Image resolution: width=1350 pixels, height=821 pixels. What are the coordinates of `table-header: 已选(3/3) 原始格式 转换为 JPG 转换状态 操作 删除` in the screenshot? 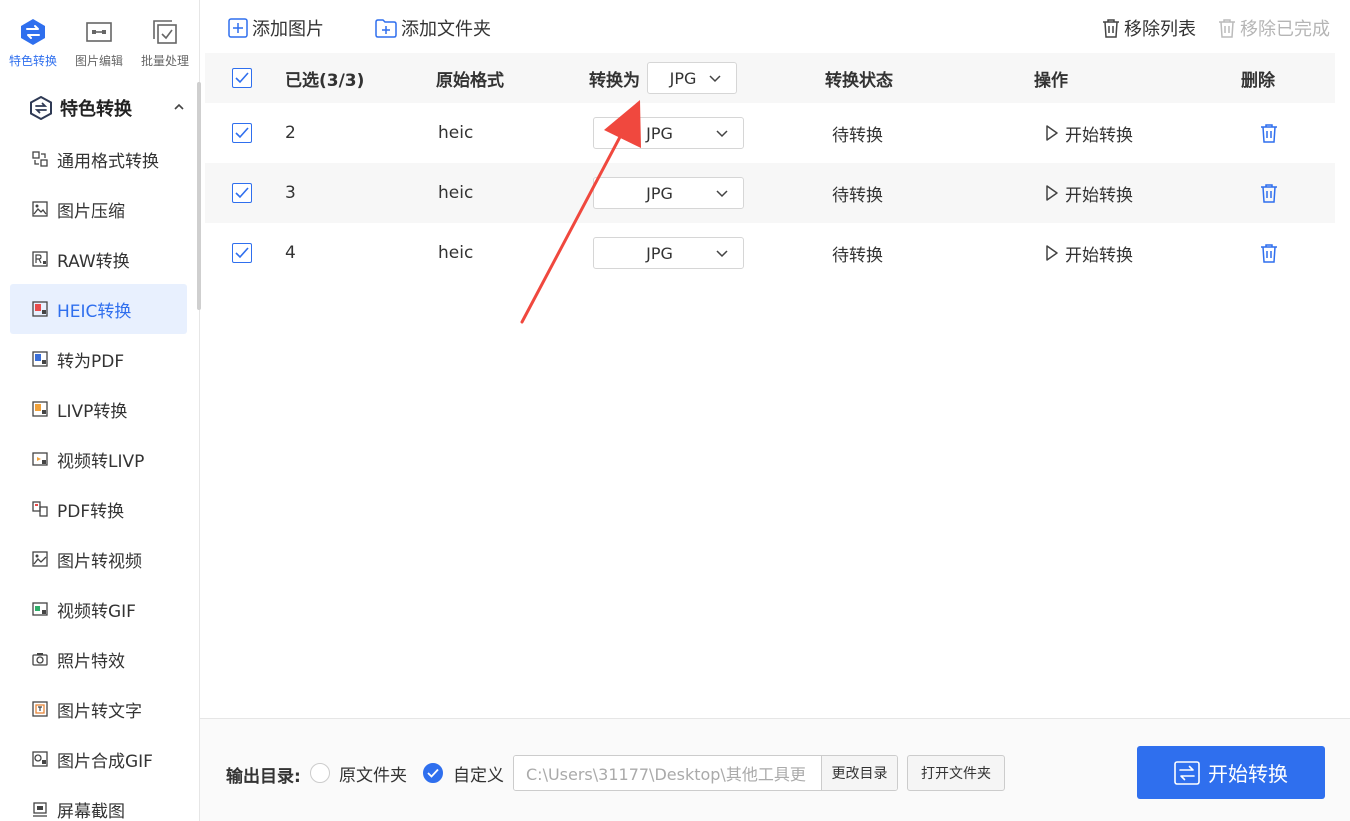 It's located at (770, 78).